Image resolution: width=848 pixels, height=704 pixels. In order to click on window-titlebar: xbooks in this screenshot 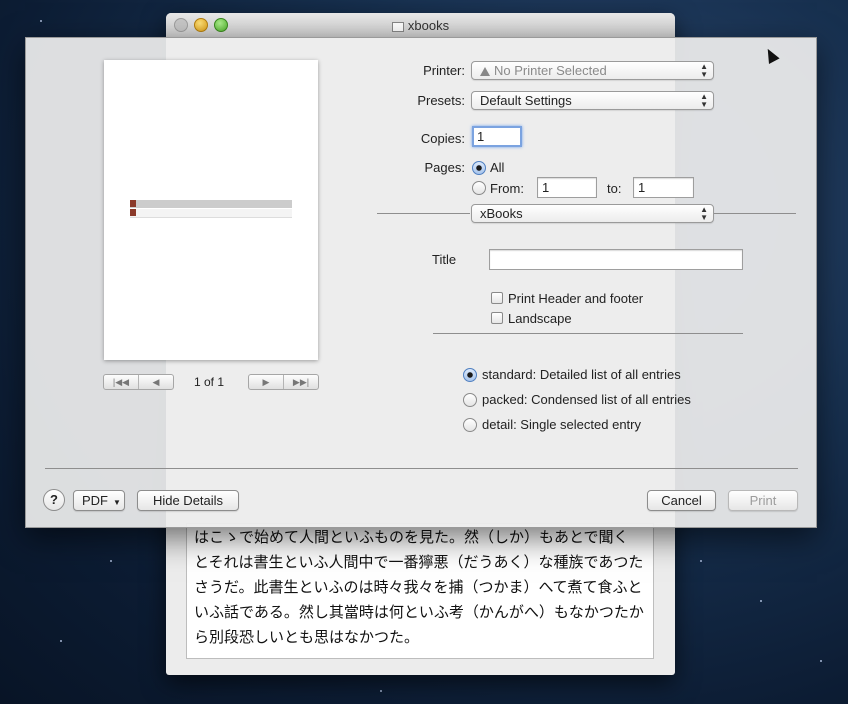, I will do `click(420, 25)`.